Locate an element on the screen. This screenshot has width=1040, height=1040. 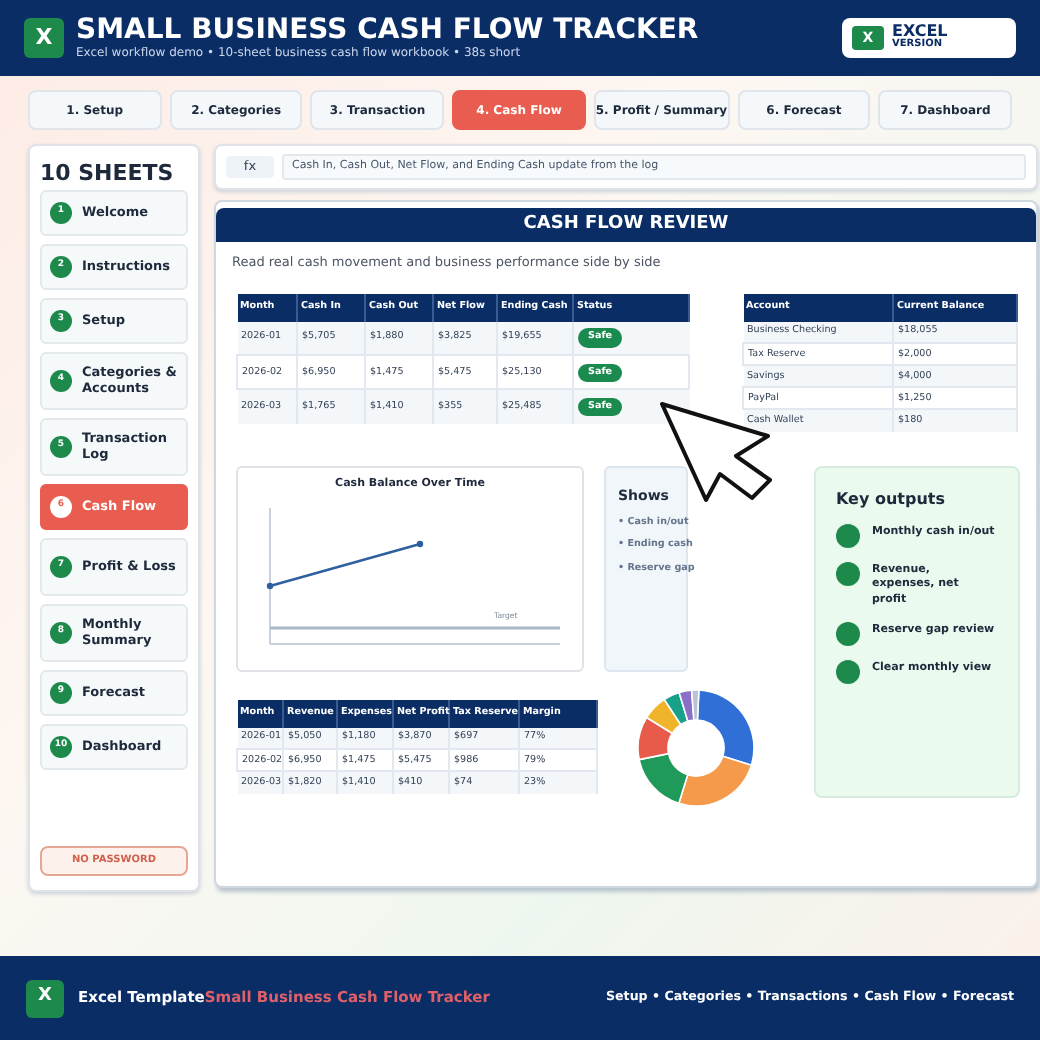
badge-text: EXCEL is located at coordinates (920, 31).